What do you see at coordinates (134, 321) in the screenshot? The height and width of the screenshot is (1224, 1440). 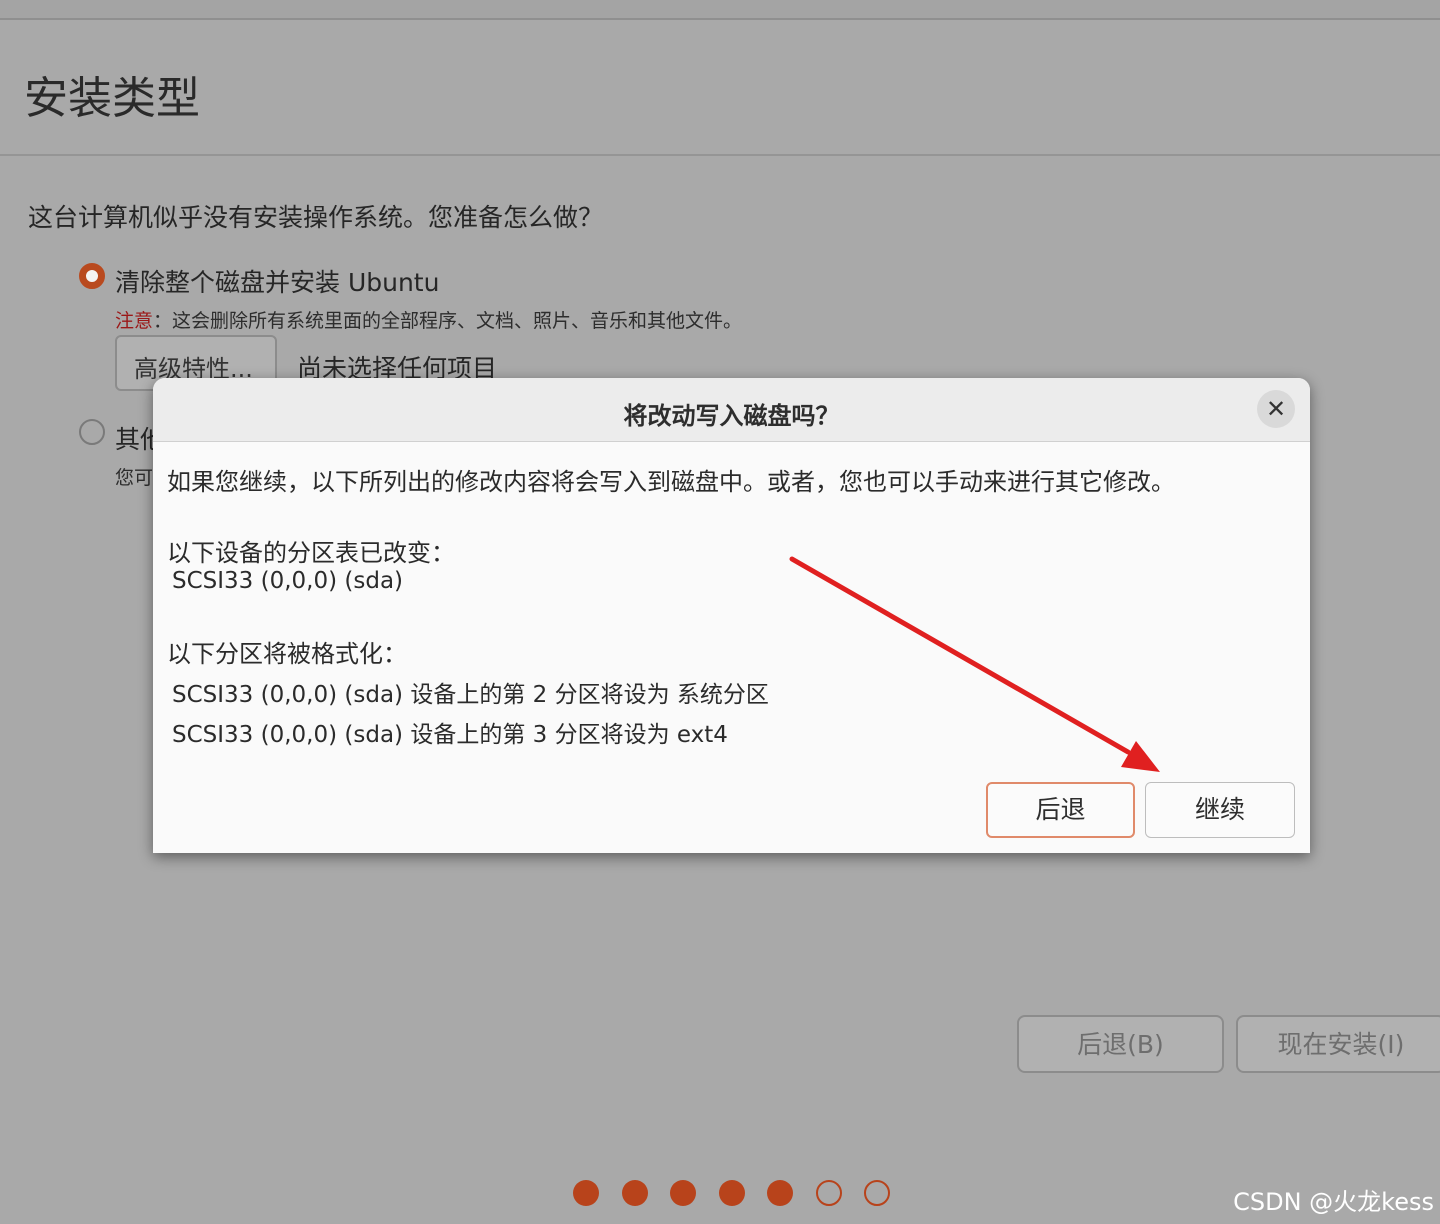 I see `warning-prefix: 注意` at bounding box center [134, 321].